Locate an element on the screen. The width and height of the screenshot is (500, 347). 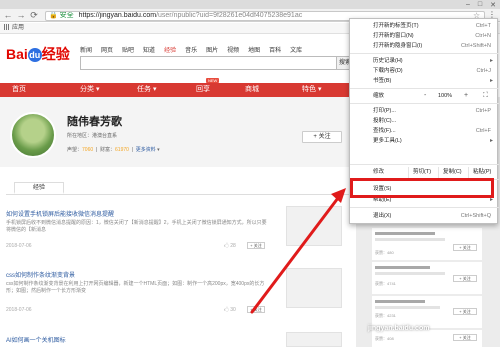
topnav-image: 图片 is located at coordinates (212, 49).